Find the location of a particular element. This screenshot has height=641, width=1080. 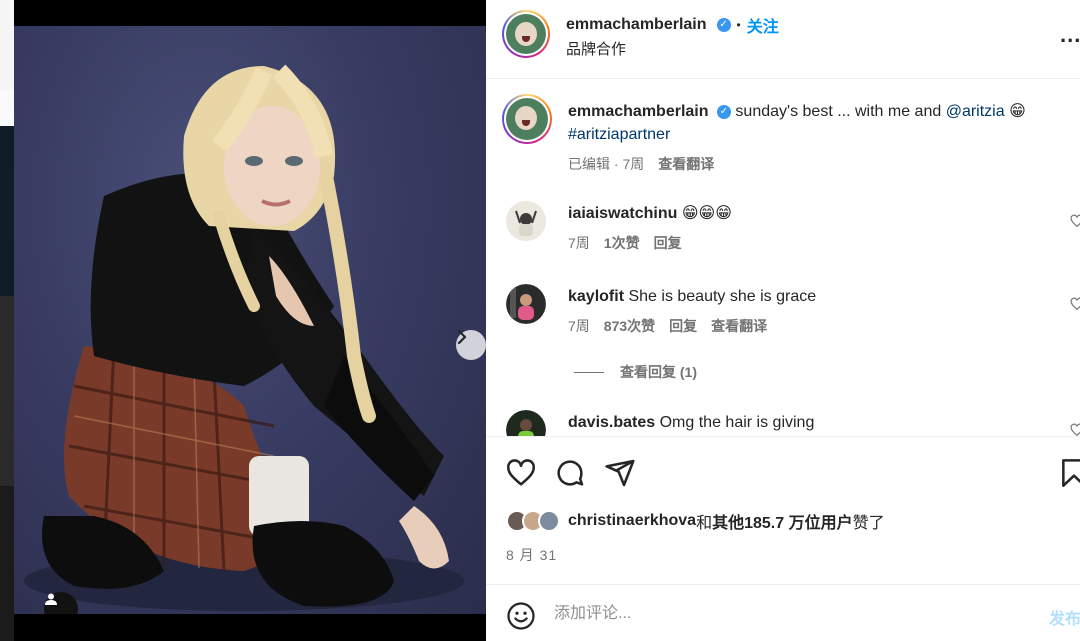

comment-item: iaiaiswatchinu 😁😁😁 7周 1次赞 回复 is located at coordinates (650, 227).